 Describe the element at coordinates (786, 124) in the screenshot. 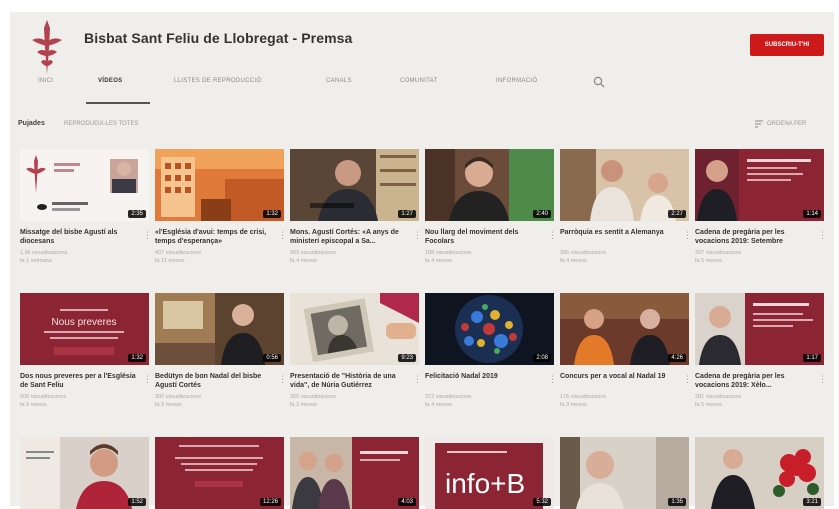

I see `sort-by-button: ORDENA PER` at that location.